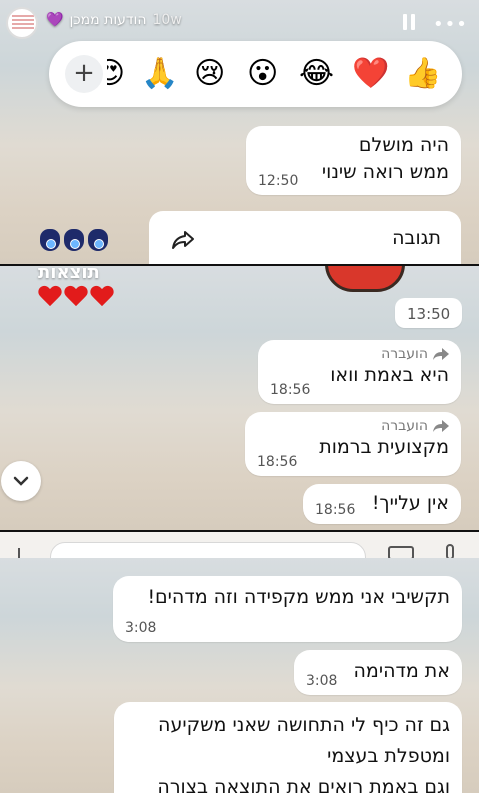 Image resolution: width=479 pixels, height=793 pixels. What do you see at coordinates (55, 20) in the screenshot?
I see `heart-icon: 💜` at bounding box center [55, 20].